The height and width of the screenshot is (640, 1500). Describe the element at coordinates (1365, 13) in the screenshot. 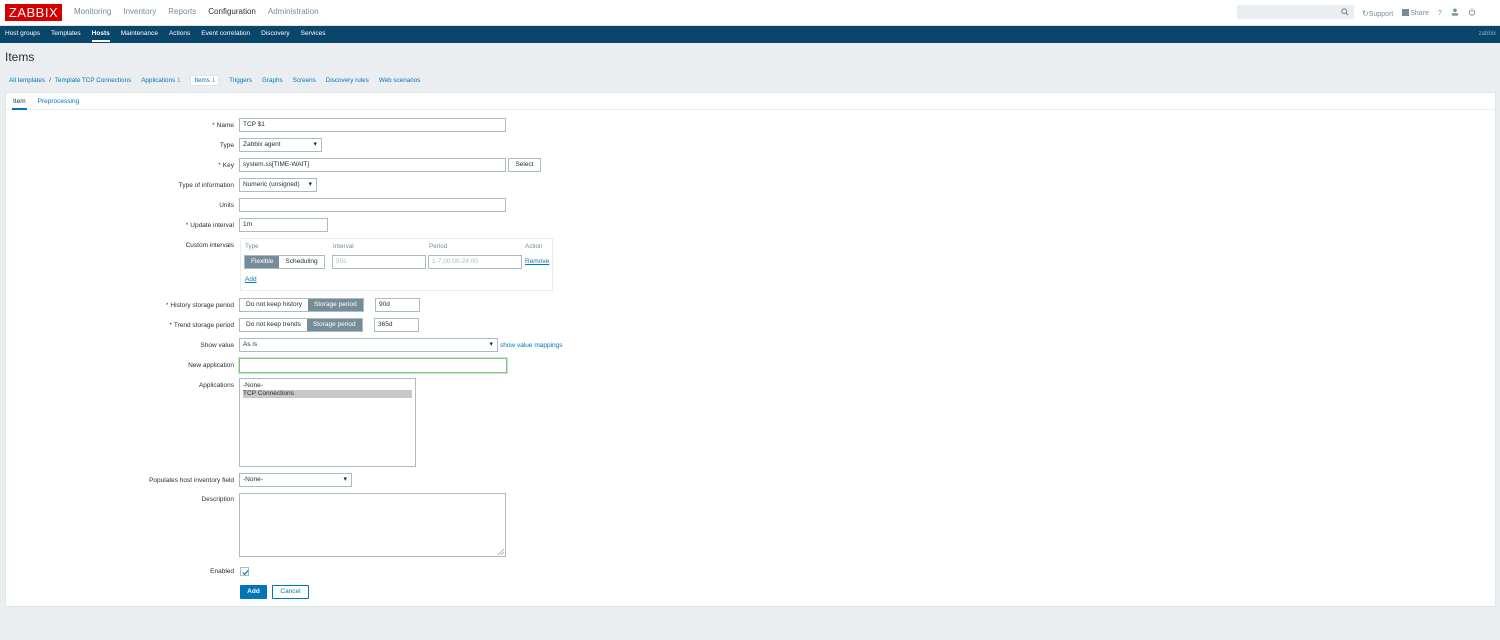

I see `support-icon: ↻` at that location.